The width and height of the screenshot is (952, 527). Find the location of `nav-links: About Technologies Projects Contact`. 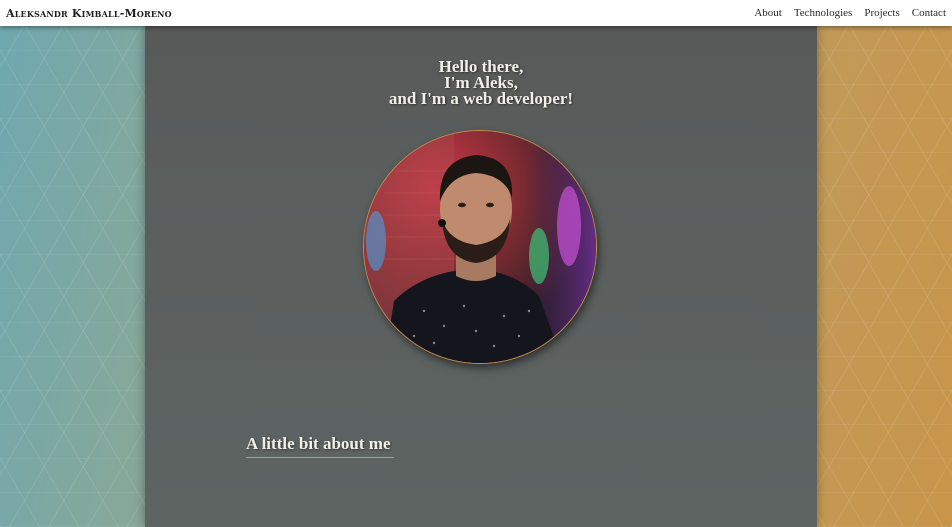

nav-links: About Technologies Projects Contact is located at coordinates (850, 13).